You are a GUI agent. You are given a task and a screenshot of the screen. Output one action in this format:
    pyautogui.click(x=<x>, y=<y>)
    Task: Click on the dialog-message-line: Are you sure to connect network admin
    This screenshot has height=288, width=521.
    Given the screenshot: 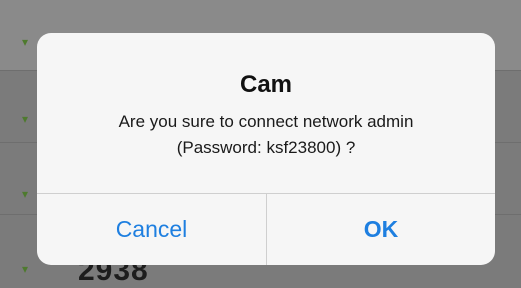 What is the action you would take?
    pyautogui.click(x=266, y=121)
    